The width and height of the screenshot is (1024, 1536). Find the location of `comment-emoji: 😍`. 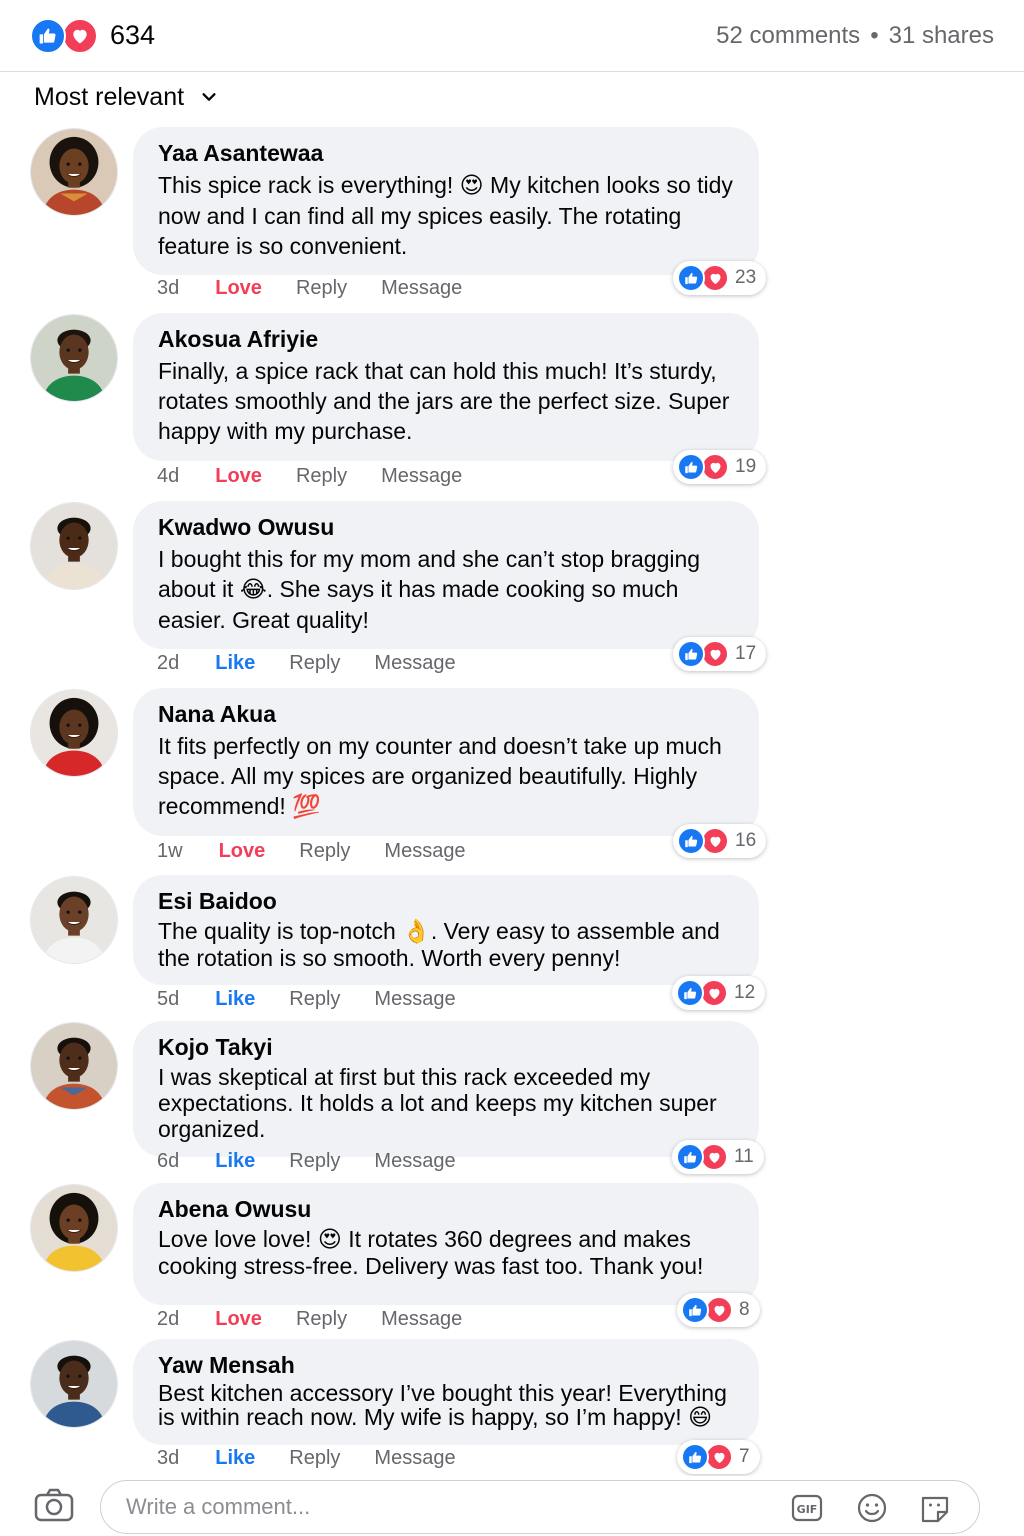

comment-emoji: 😍 is located at coordinates (329, 1240).